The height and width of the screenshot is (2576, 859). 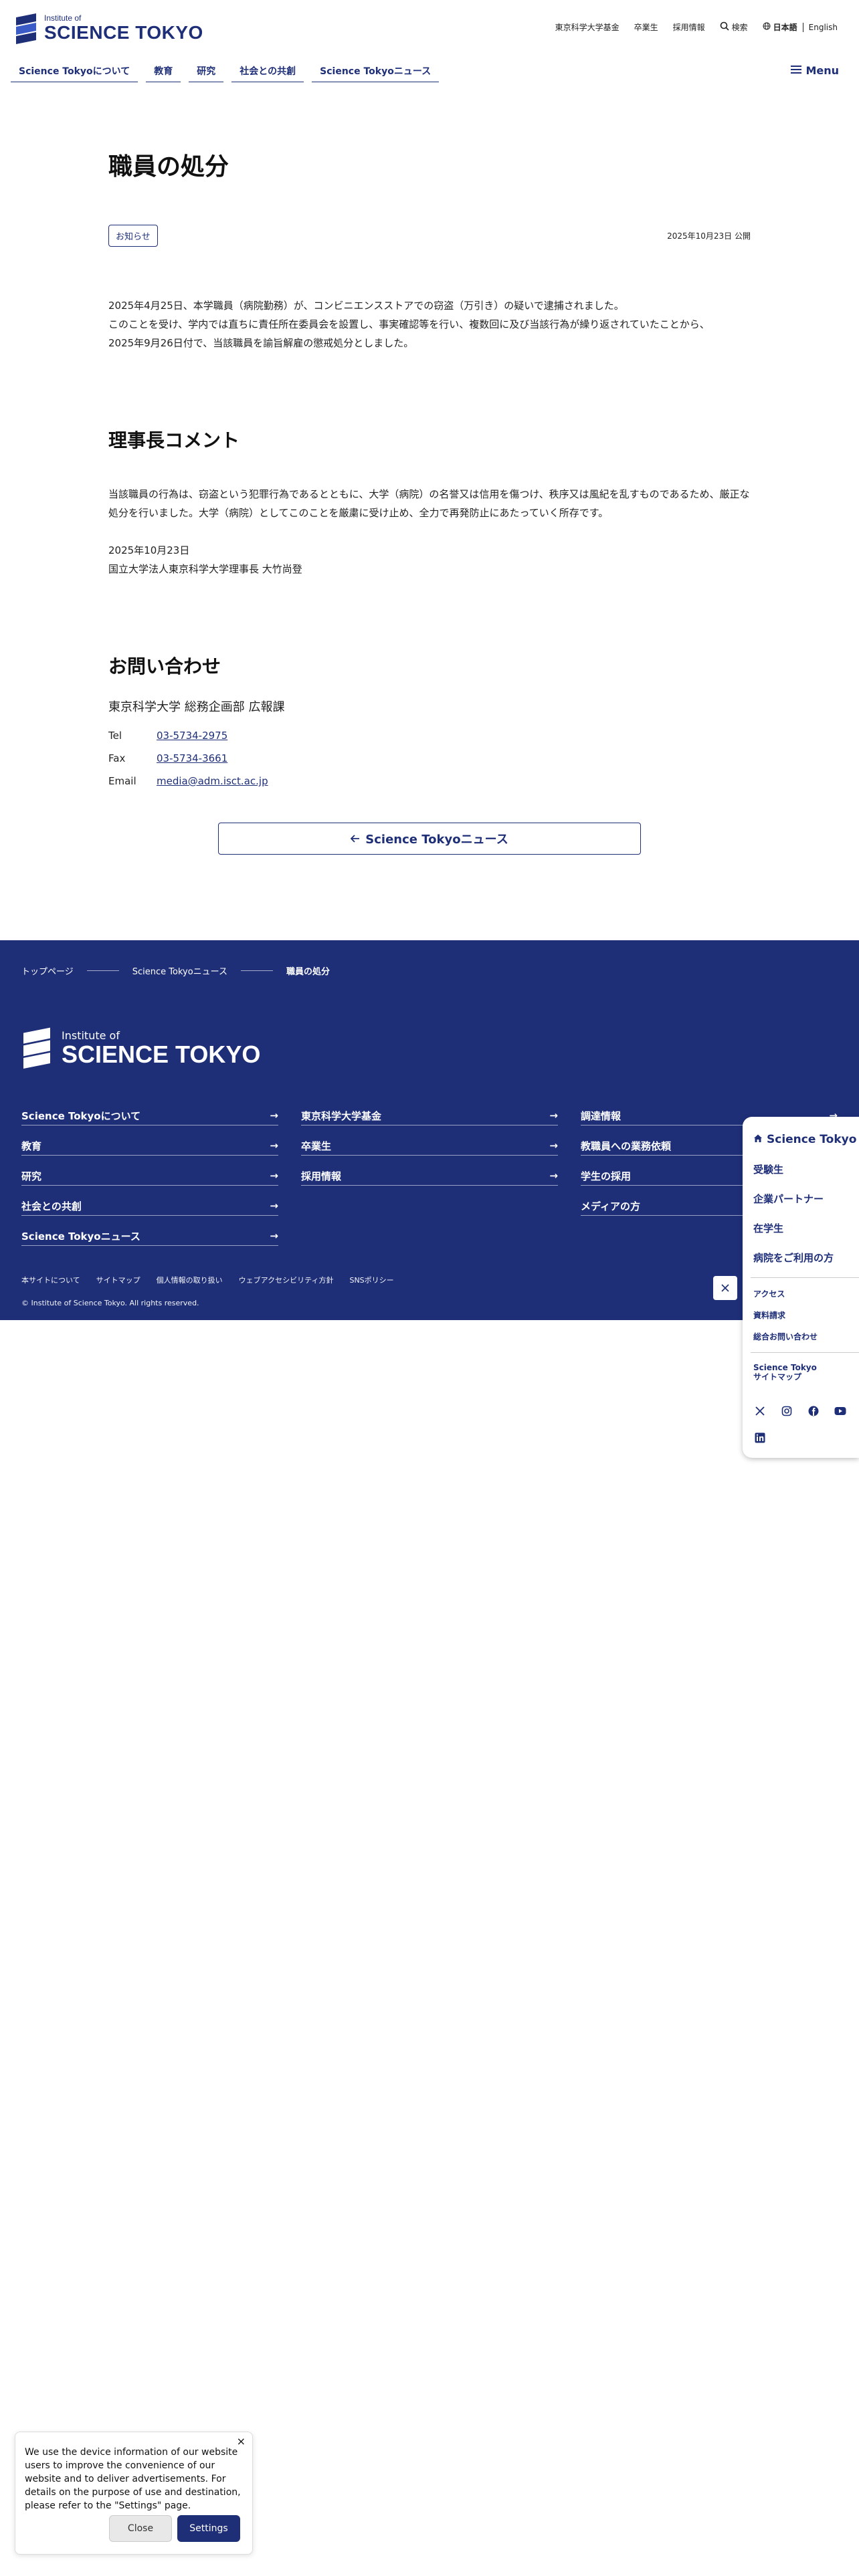 What do you see at coordinates (74, 73) in the screenshot?
I see `gnav-about: Science Tokyoについて` at bounding box center [74, 73].